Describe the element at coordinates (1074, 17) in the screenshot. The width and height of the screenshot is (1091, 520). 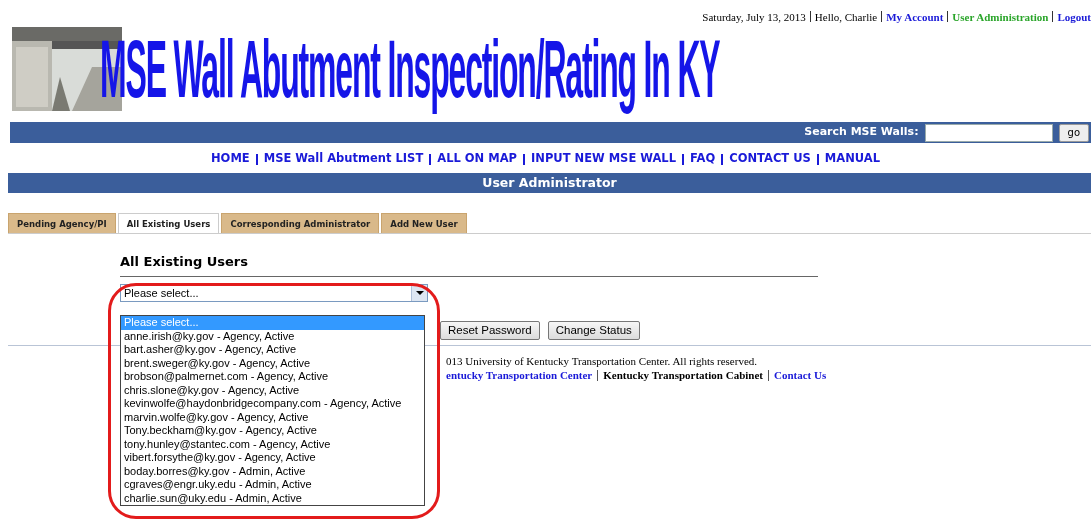
I see `header-link: Logout` at that location.